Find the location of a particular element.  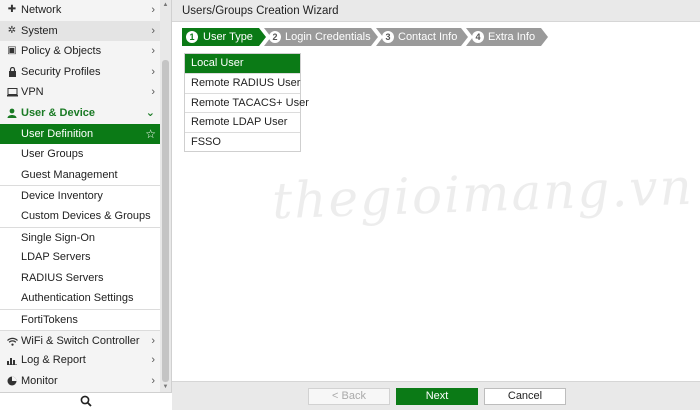

step-number: 4 is located at coordinates (478, 37).